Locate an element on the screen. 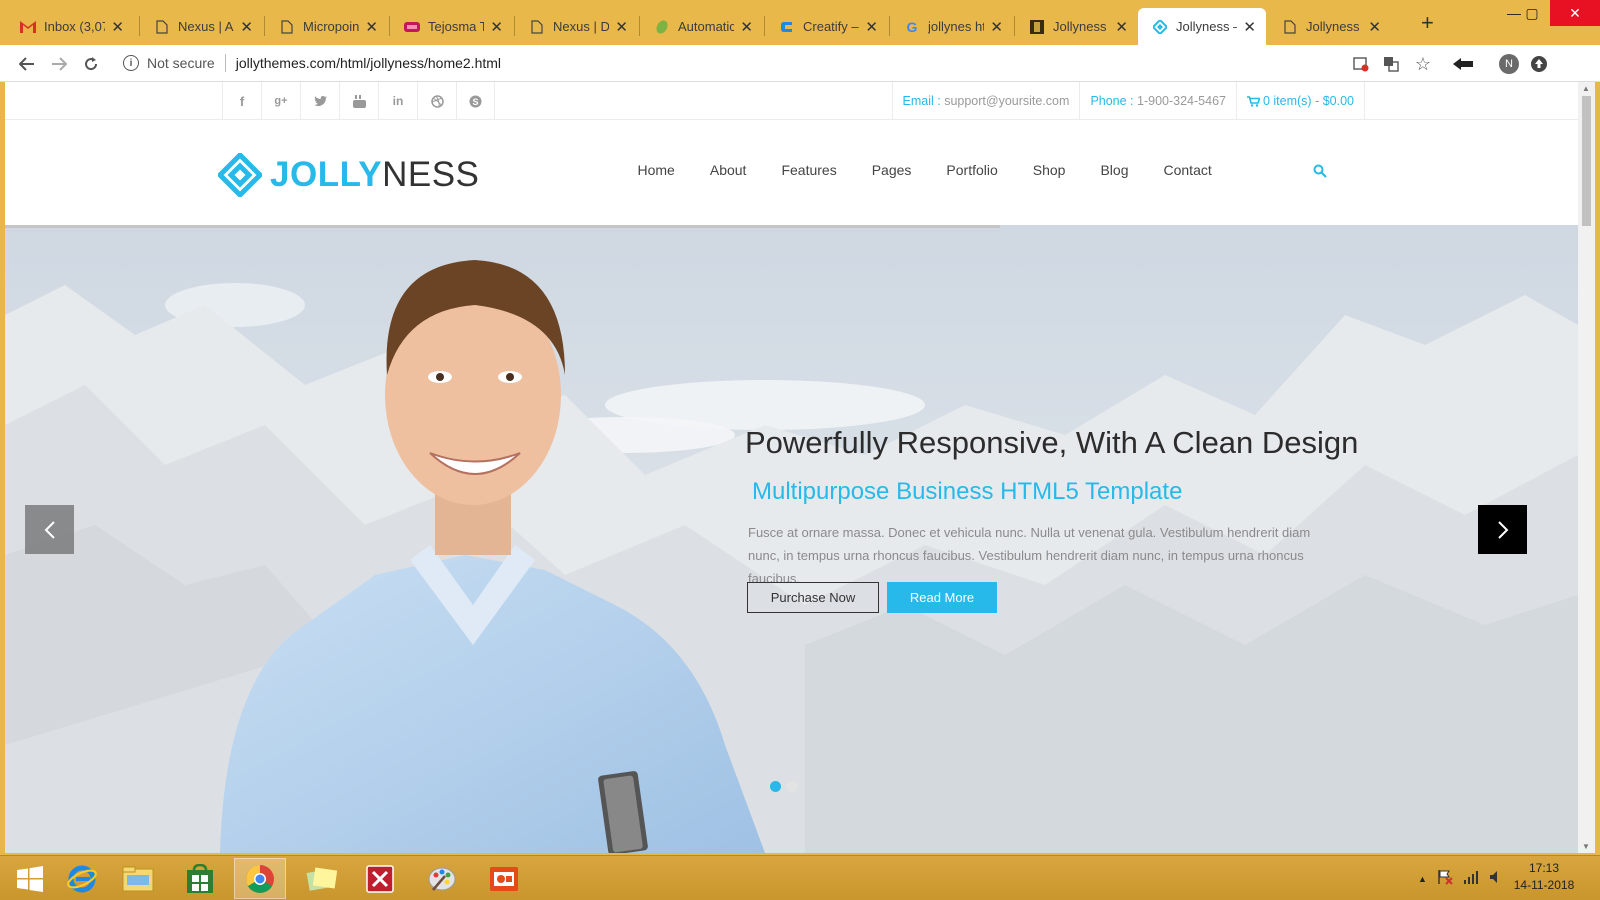 The height and width of the screenshot is (900, 1600). profile-avatar: N is located at coordinates (1509, 64).